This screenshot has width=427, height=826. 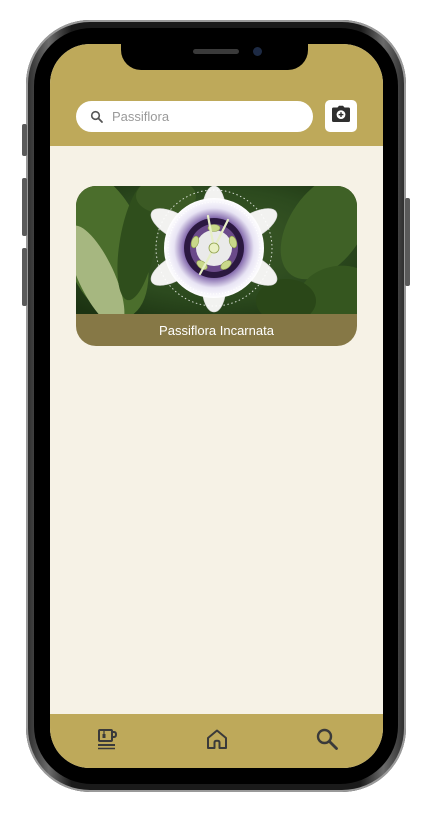 I want to click on home-icon, so click(x=217, y=741).